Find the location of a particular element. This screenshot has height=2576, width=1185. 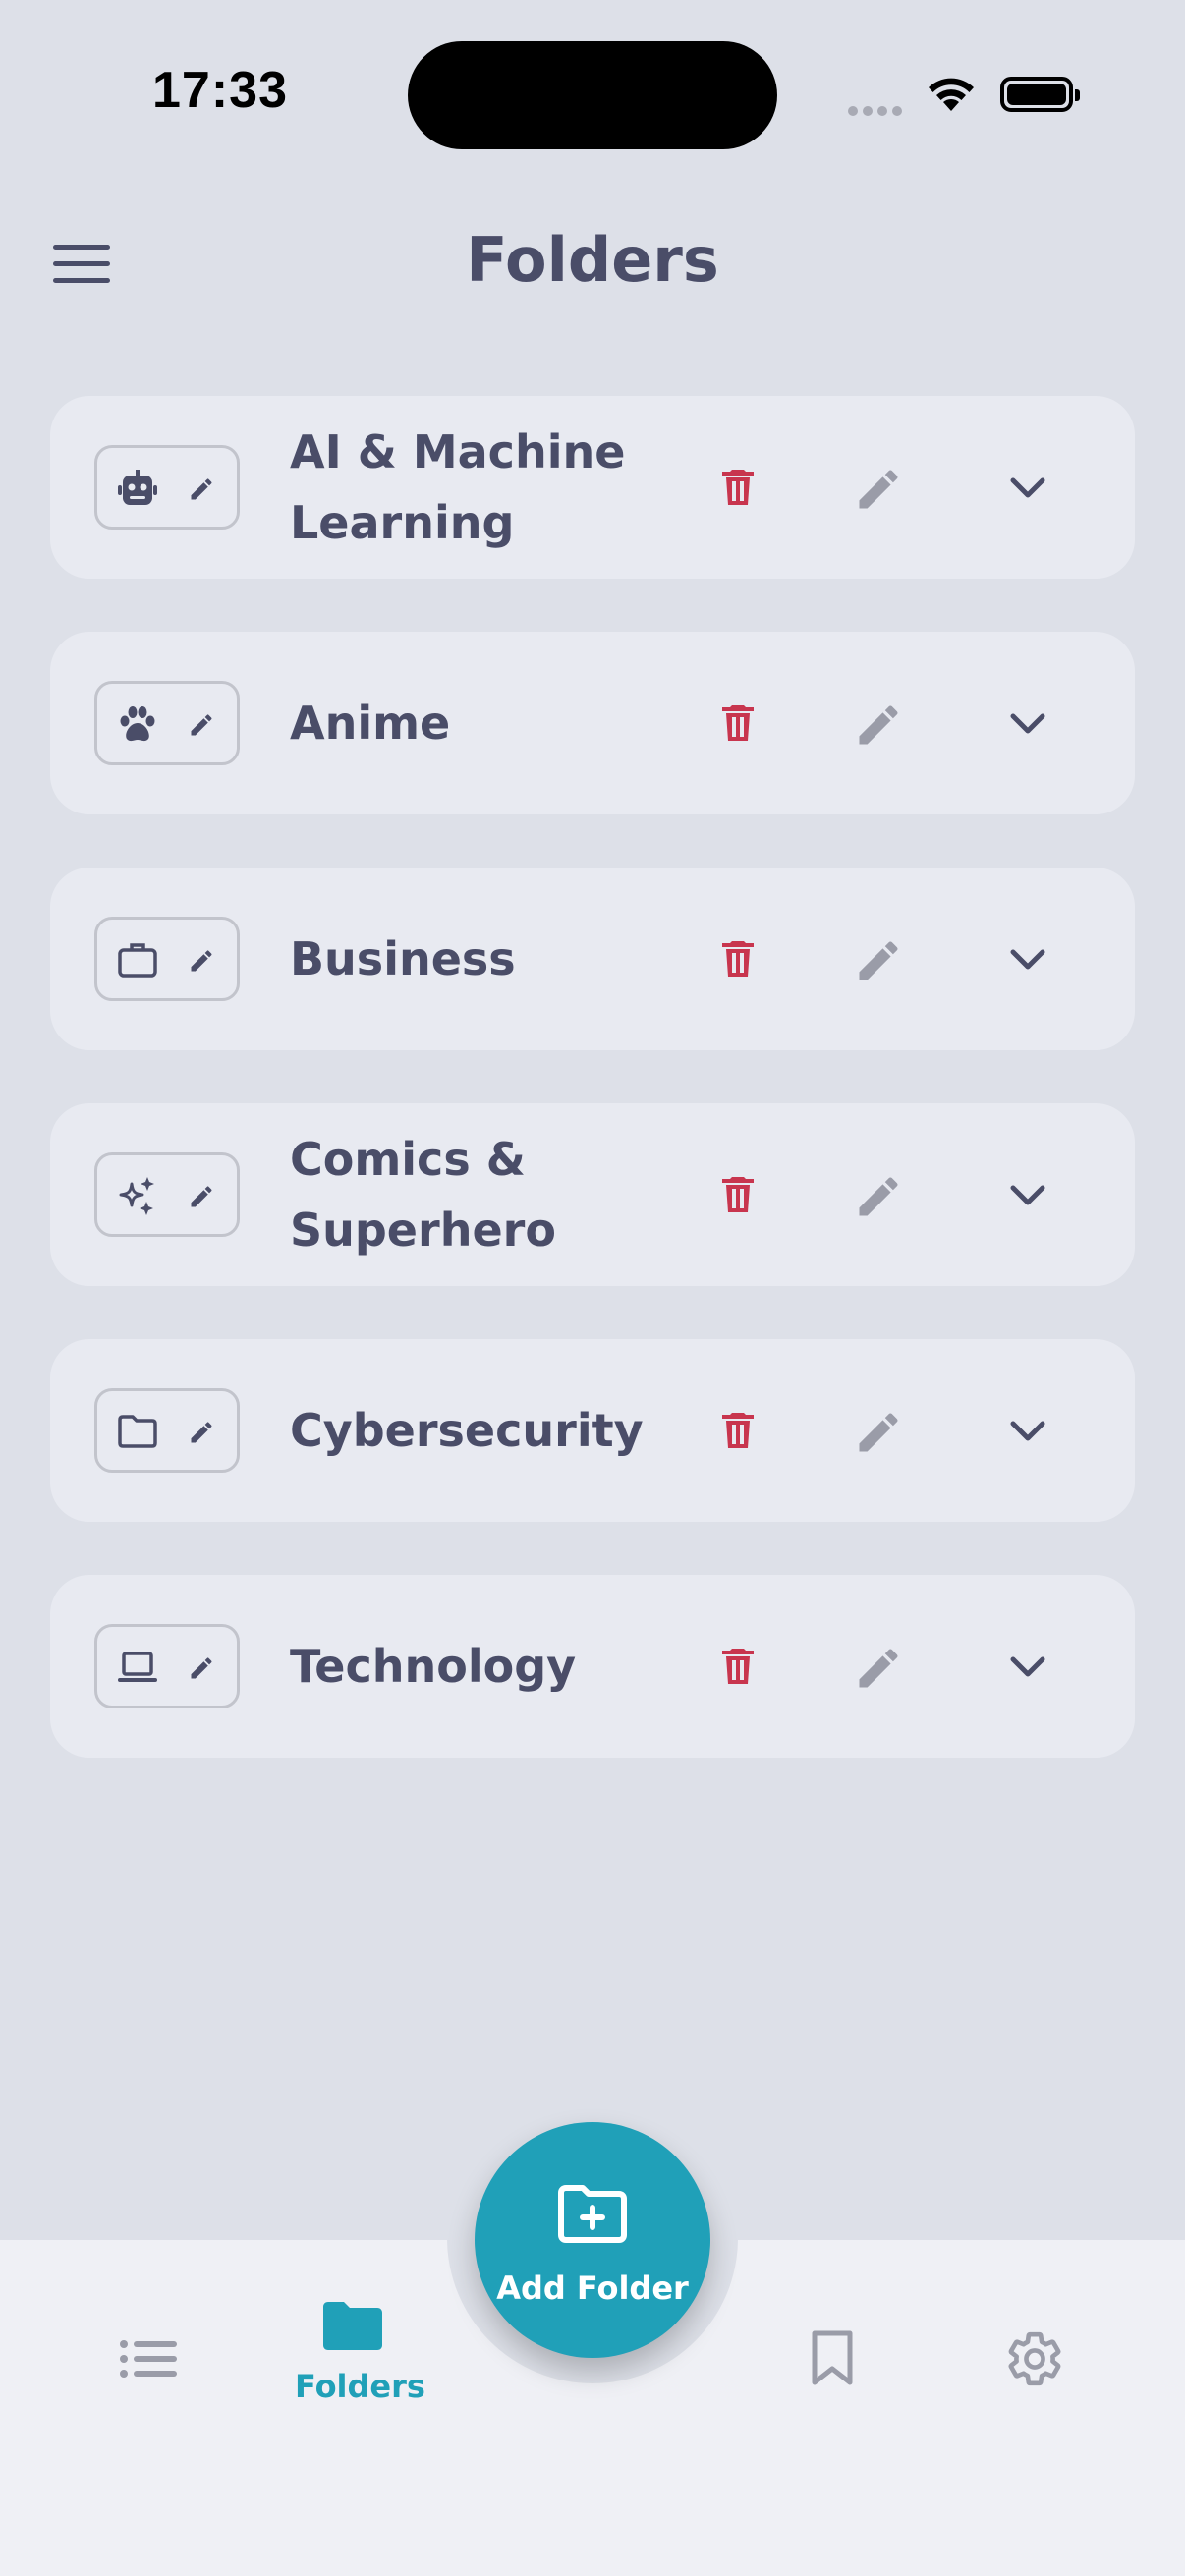

folder-row: Cybersecurity is located at coordinates (592, 1430).